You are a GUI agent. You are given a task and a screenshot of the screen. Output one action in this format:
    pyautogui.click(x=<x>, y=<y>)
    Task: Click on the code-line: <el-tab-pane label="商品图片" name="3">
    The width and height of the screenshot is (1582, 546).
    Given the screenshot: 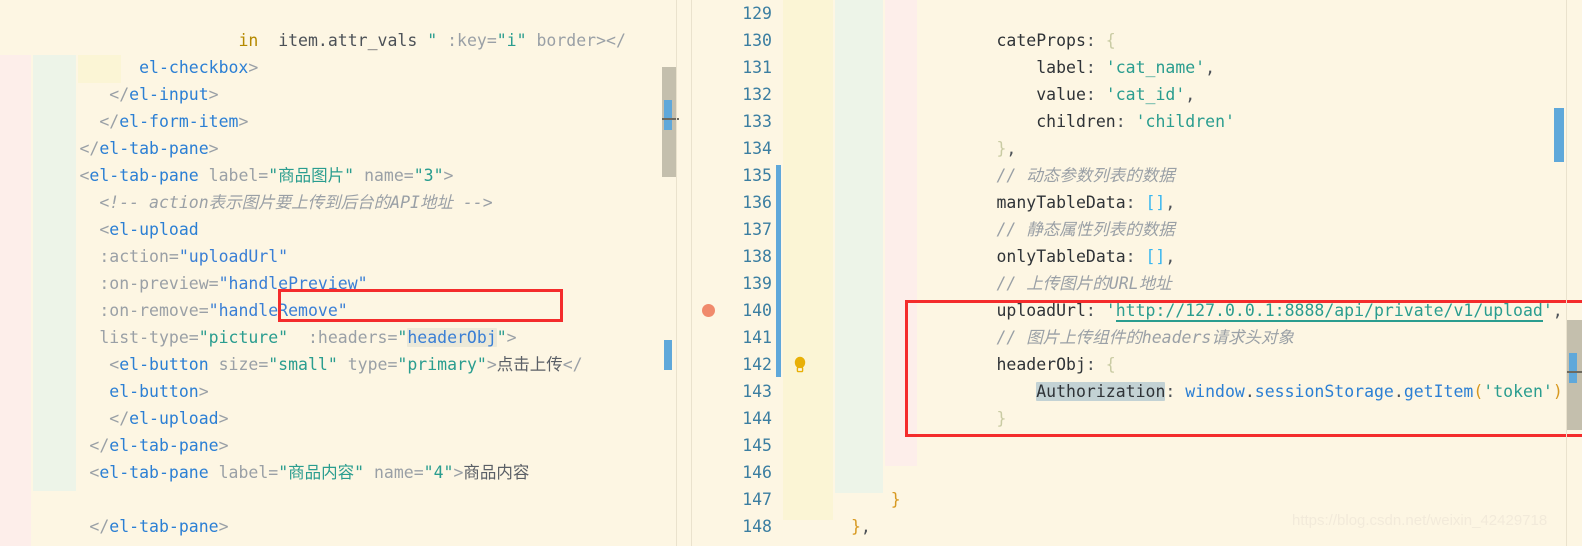 What is the action you would take?
    pyautogui.click(x=338, y=160)
    